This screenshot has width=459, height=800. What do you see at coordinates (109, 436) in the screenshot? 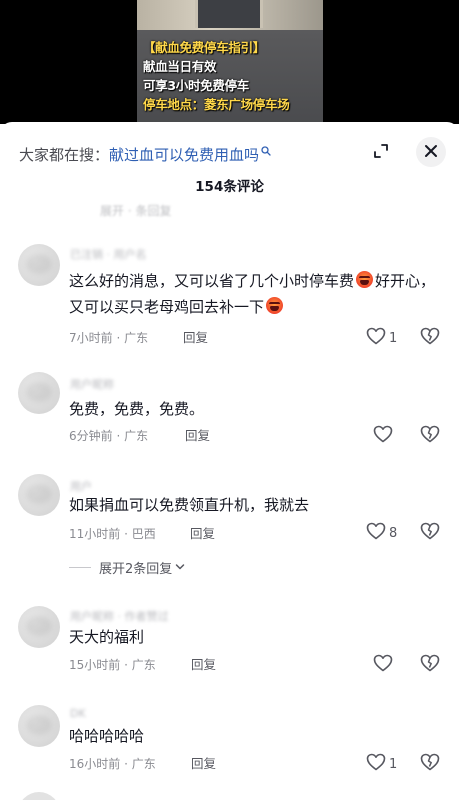
I see `comment-timestamp: 6分钟前 · 广东` at bounding box center [109, 436].